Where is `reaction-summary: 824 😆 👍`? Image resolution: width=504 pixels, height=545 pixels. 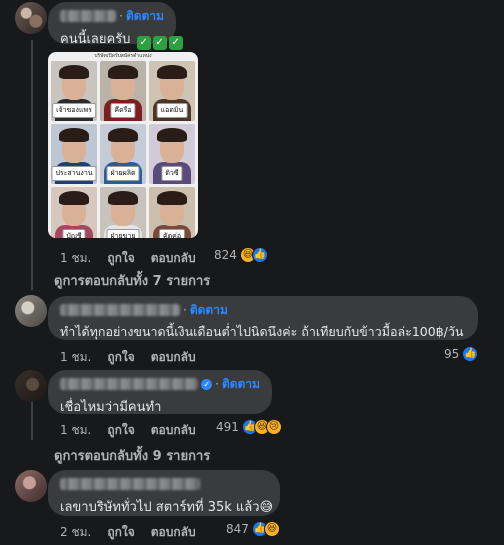
reaction-summary: 824 😆 👍 is located at coordinates (241, 255).